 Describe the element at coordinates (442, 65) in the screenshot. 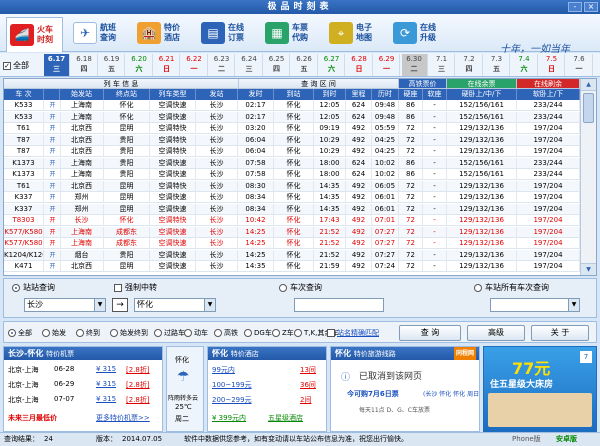

I see `date-tab: 7.1 三` at that location.